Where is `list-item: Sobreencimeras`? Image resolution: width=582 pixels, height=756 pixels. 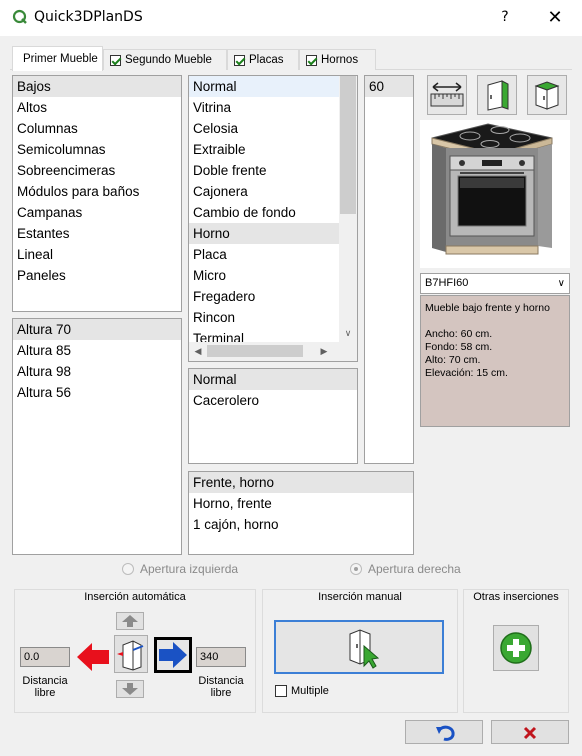 list-item: Sobreencimeras is located at coordinates (97, 170).